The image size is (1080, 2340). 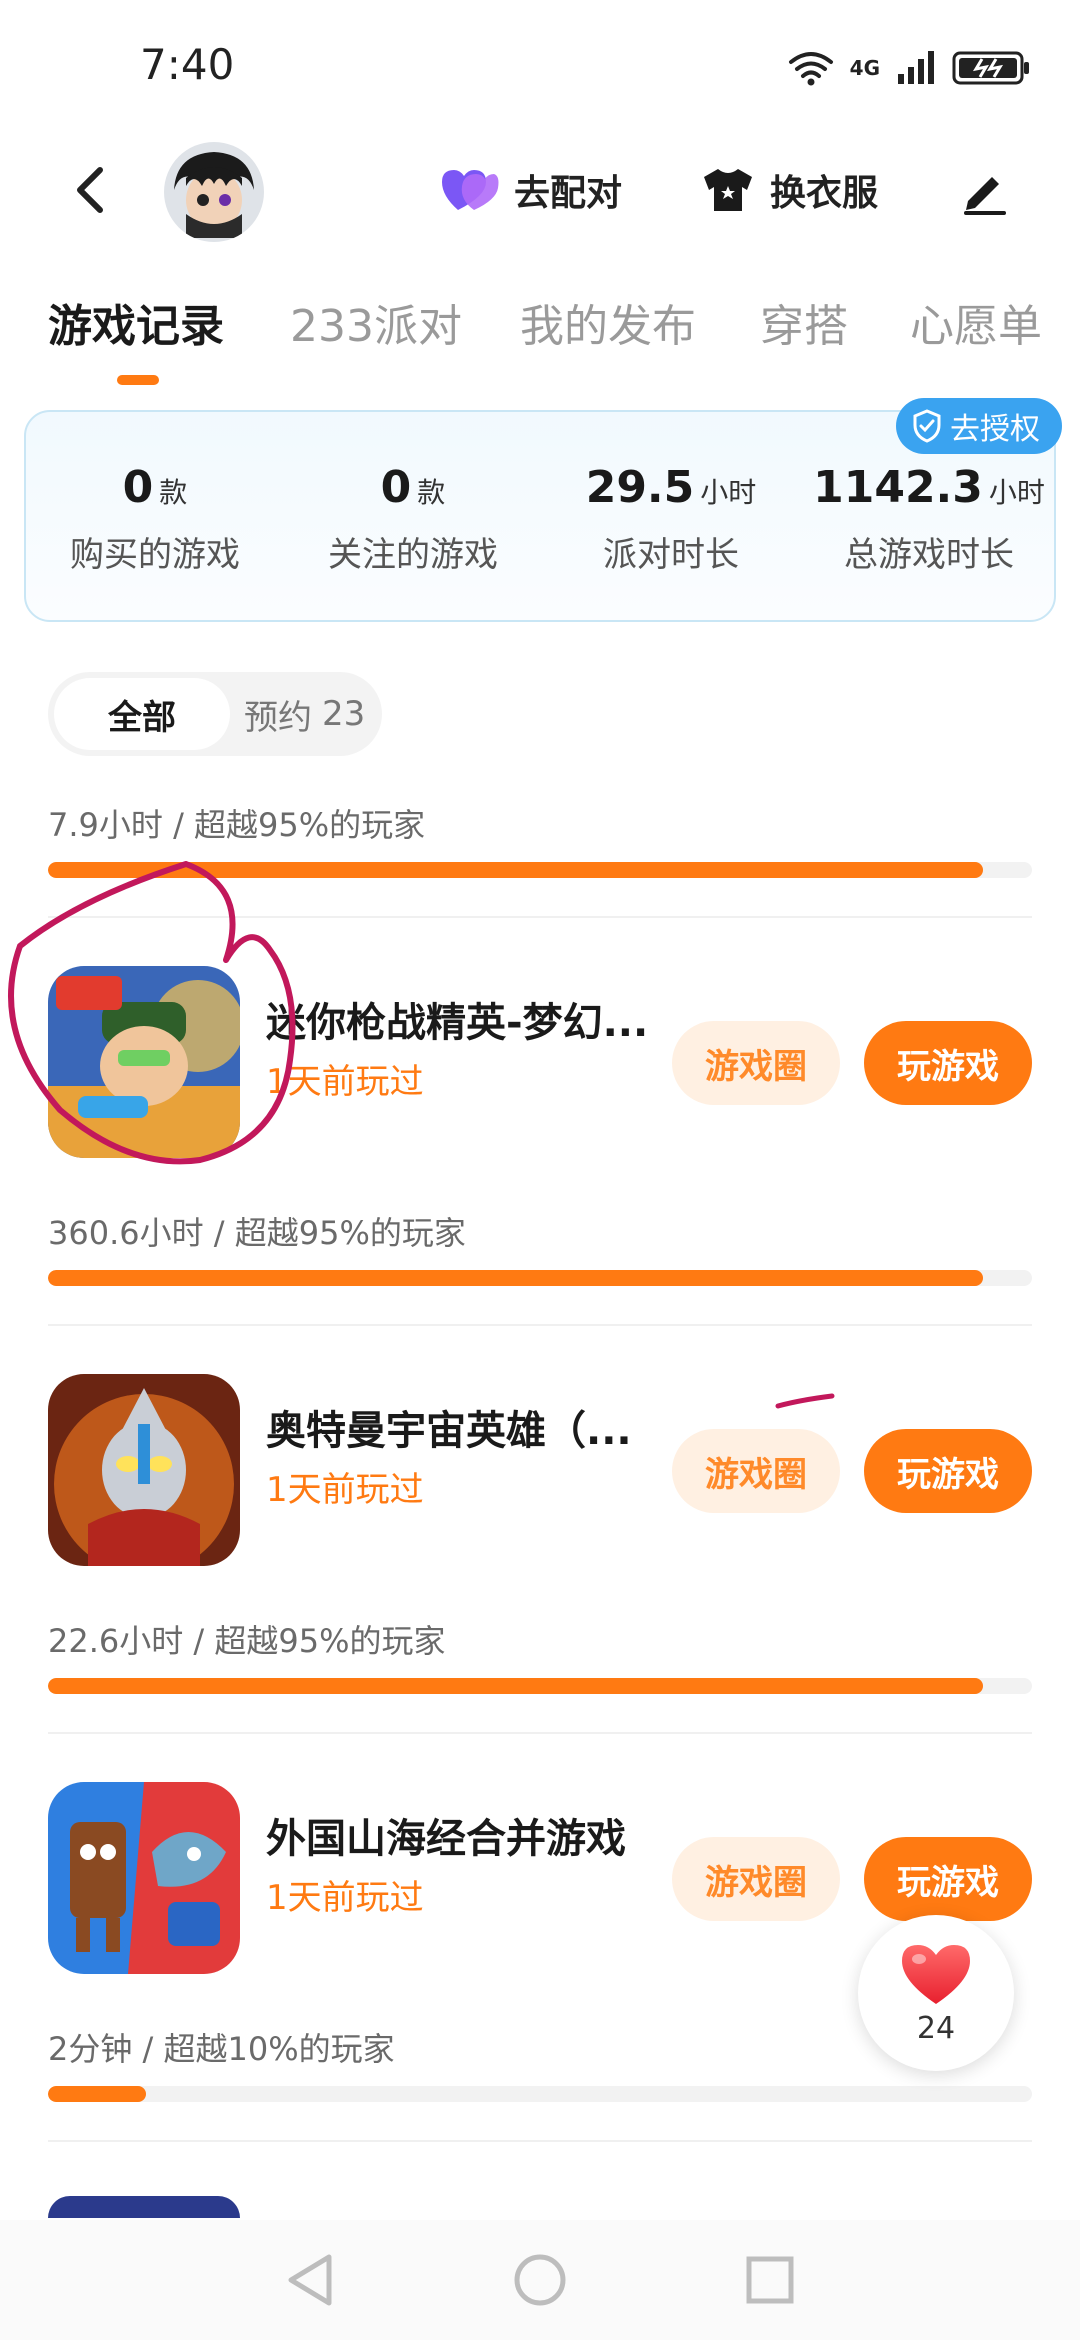 I want to click on stat-label: 派对时长, so click(x=671, y=555).